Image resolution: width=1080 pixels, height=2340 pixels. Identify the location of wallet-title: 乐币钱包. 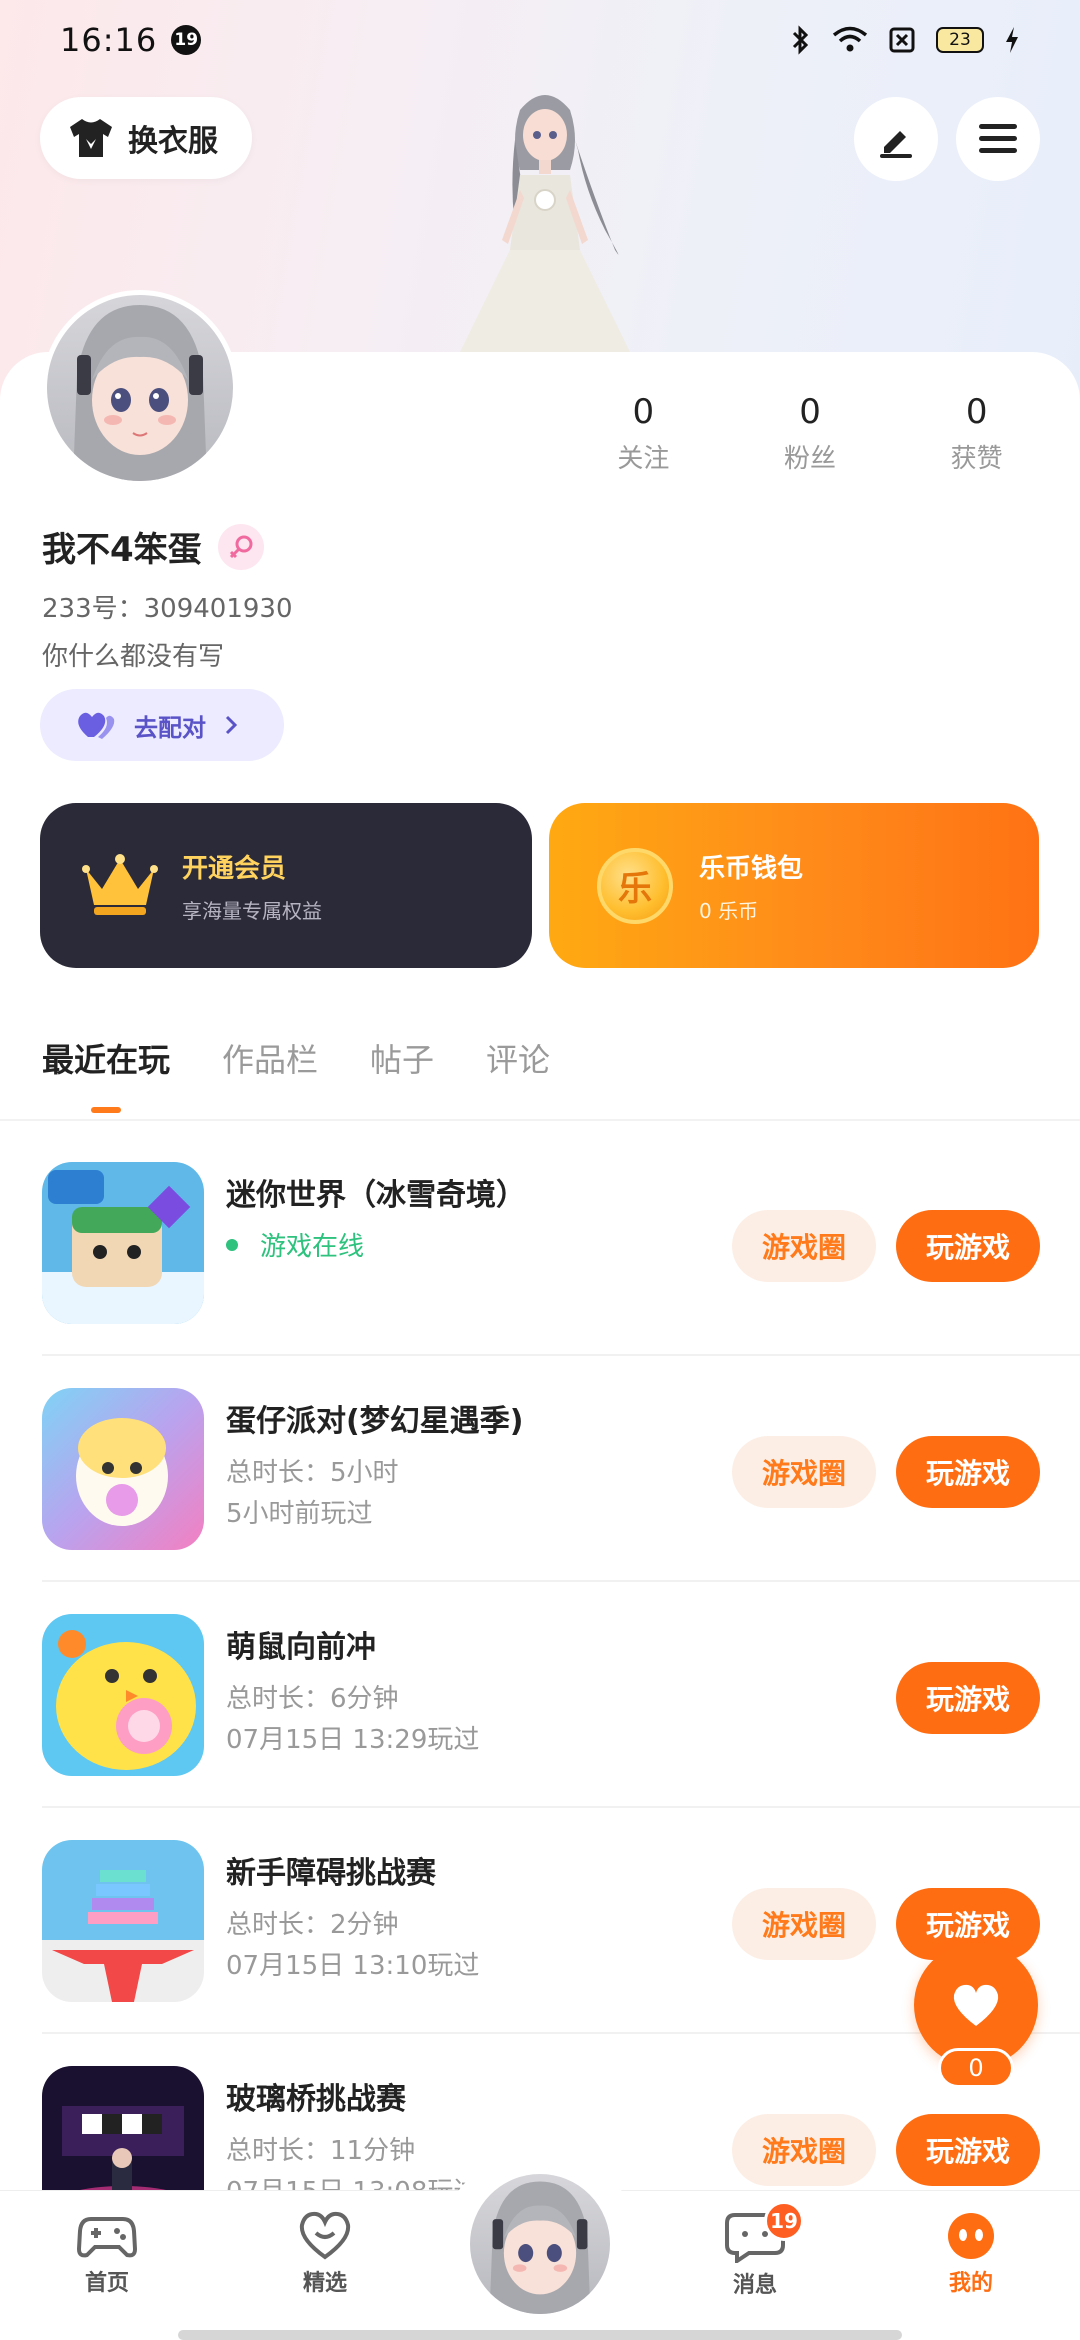
(751, 868).